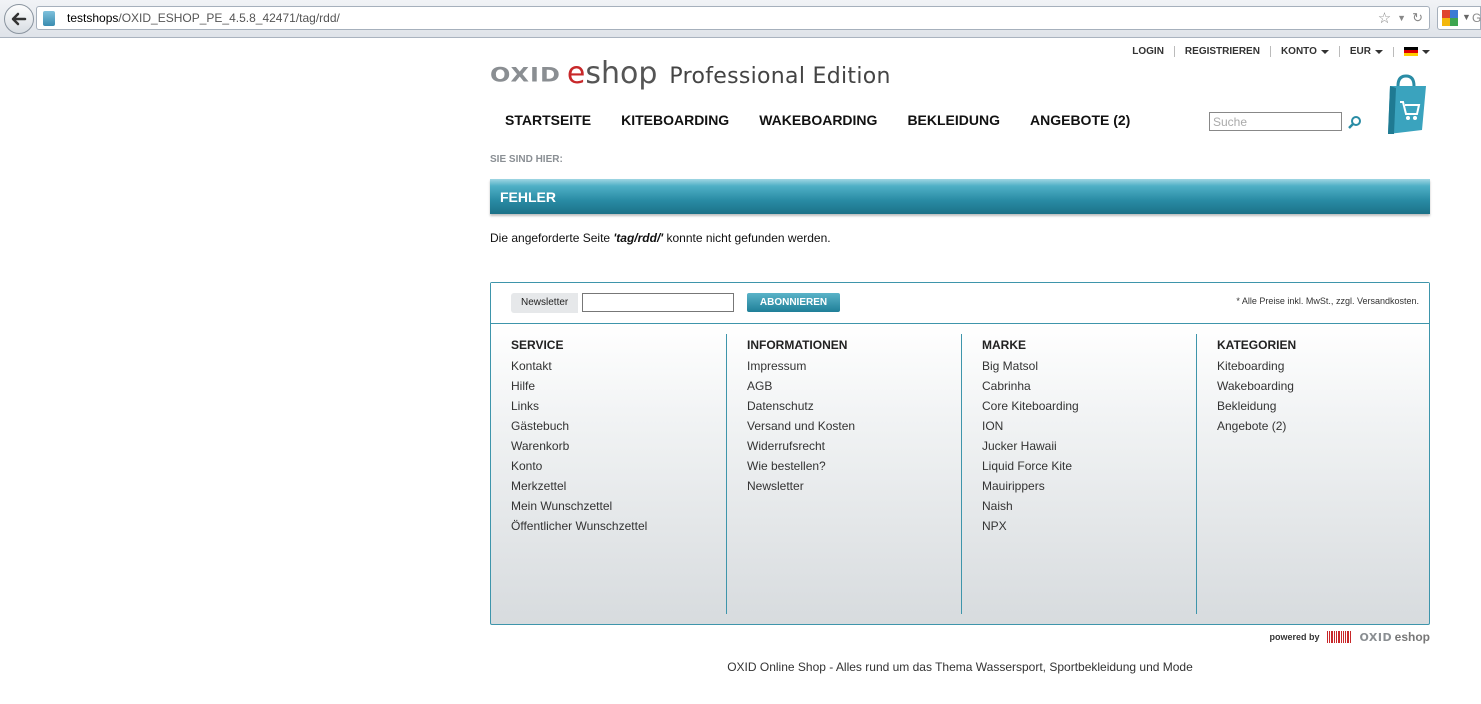 The height and width of the screenshot is (704, 1481). I want to click on powered-by: powered by OXID eshop, so click(1349, 637).